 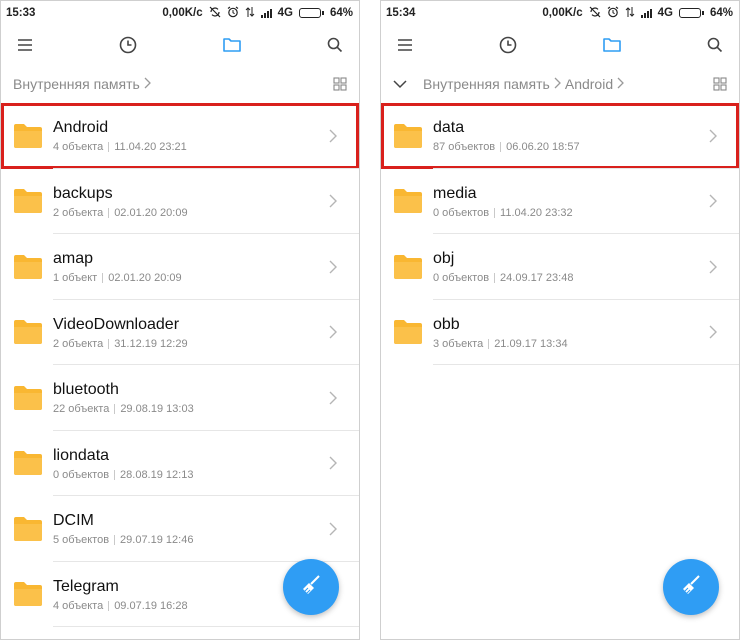 What do you see at coordinates (78, 212) in the screenshot?
I see `item-count: 2 объекта` at bounding box center [78, 212].